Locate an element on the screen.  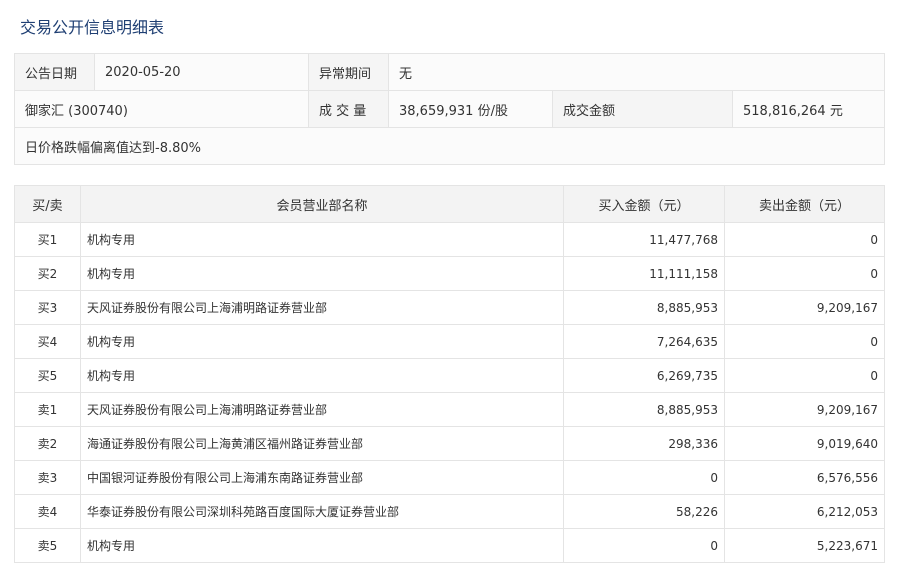
row-sell-amount: 9,019,640 is located at coordinates (804, 443).